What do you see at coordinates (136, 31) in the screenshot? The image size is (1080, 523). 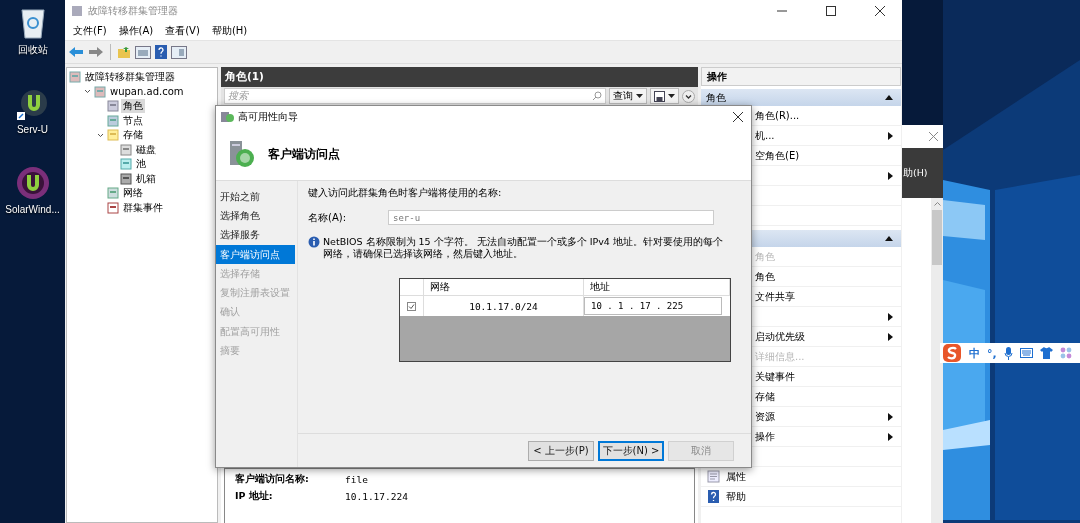 I see `menu-item: 操作(A)` at bounding box center [136, 31].